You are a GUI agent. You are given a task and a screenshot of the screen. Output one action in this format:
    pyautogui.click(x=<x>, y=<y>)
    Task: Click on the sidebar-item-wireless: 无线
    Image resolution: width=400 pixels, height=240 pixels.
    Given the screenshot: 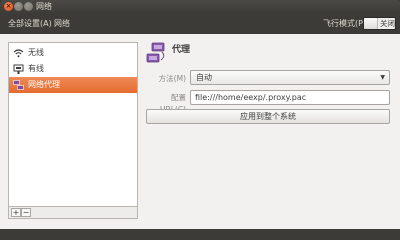 What is the action you would take?
    pyautogui.click(x=73, y=53)
    